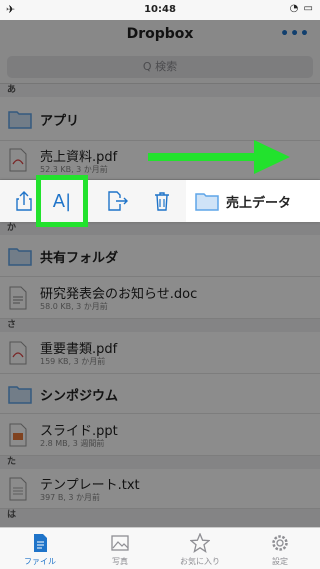  I want to click on list-item-meta: 52.3 KB, 3 か月前, so click(74, 169).